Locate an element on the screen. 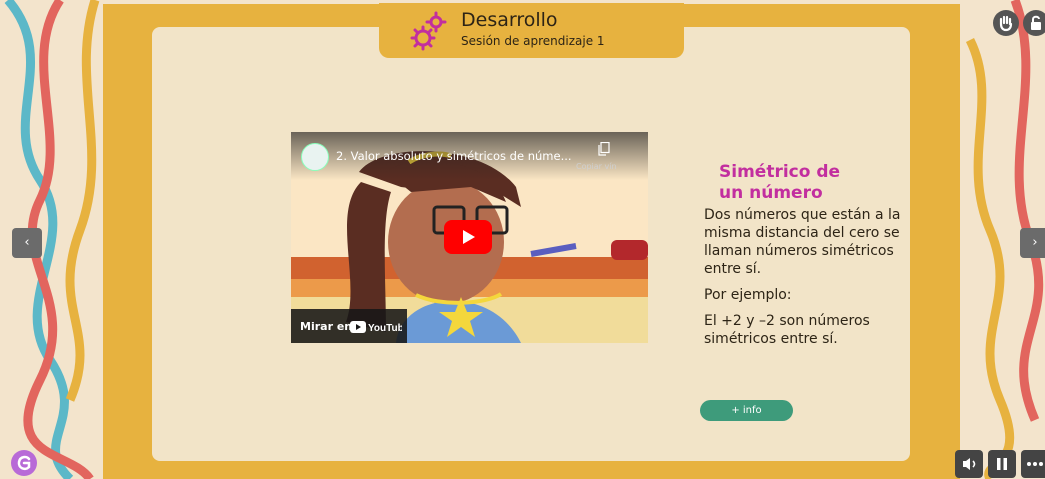  lock-icon is located at coordinates (1036, 22).